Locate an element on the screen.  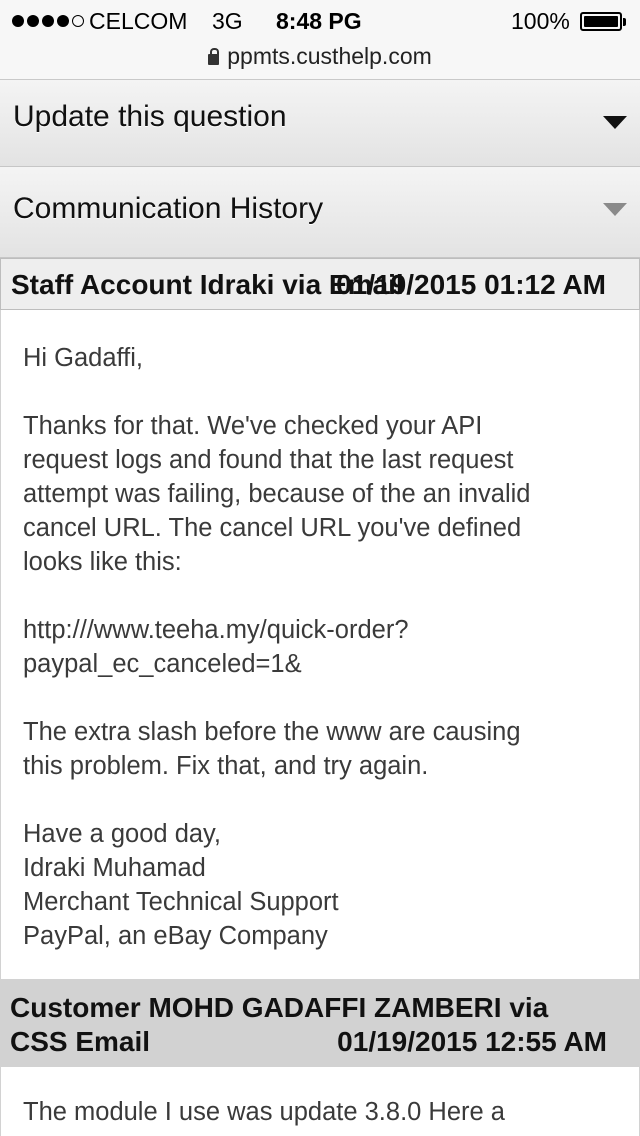
message-date: 01/19/2015 12:55 AM is located at coordinates (472, 1041).